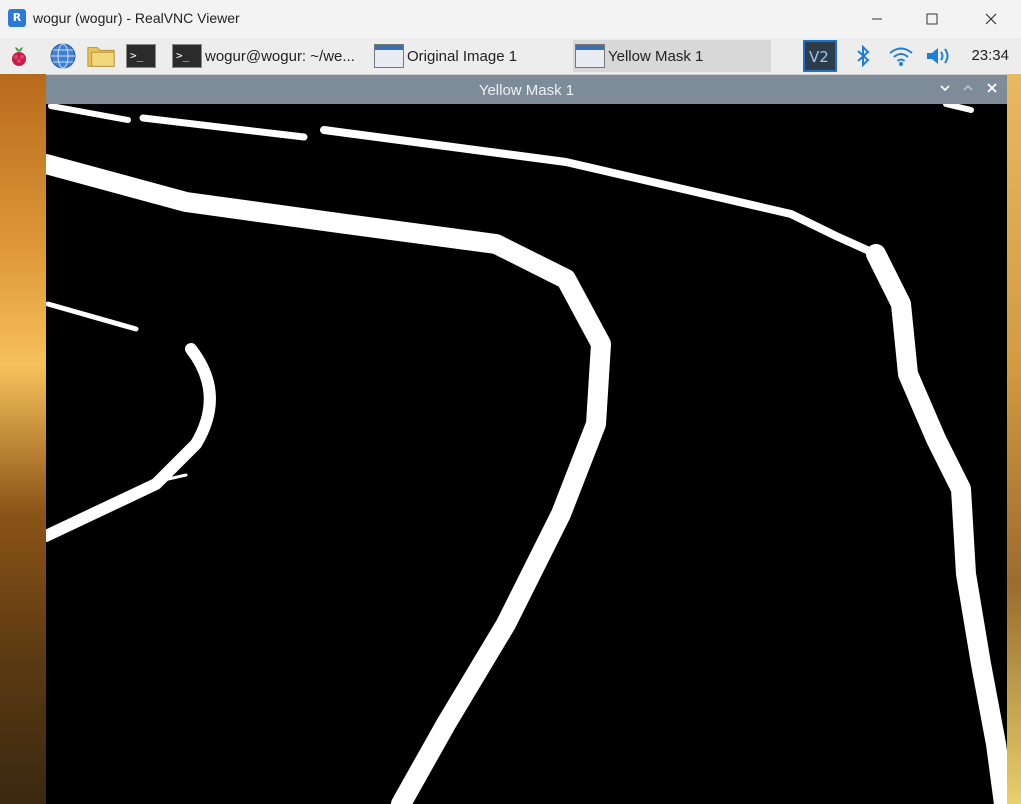 The width and height of the screenshot is (1021, 804). I want to click on chevron-down-icon, so click(945, 88).